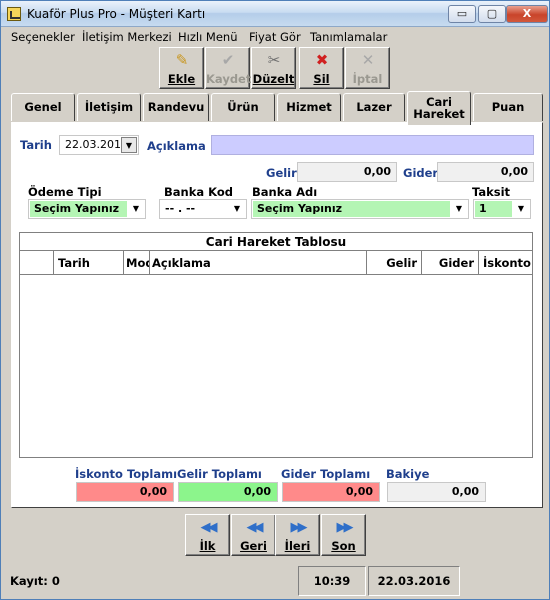 The image size is (550, 600). Describe the element at coordinates (65, 192) in the screenshot. I see `odeme-tipi-label: Ödeme Tipi` at that location.